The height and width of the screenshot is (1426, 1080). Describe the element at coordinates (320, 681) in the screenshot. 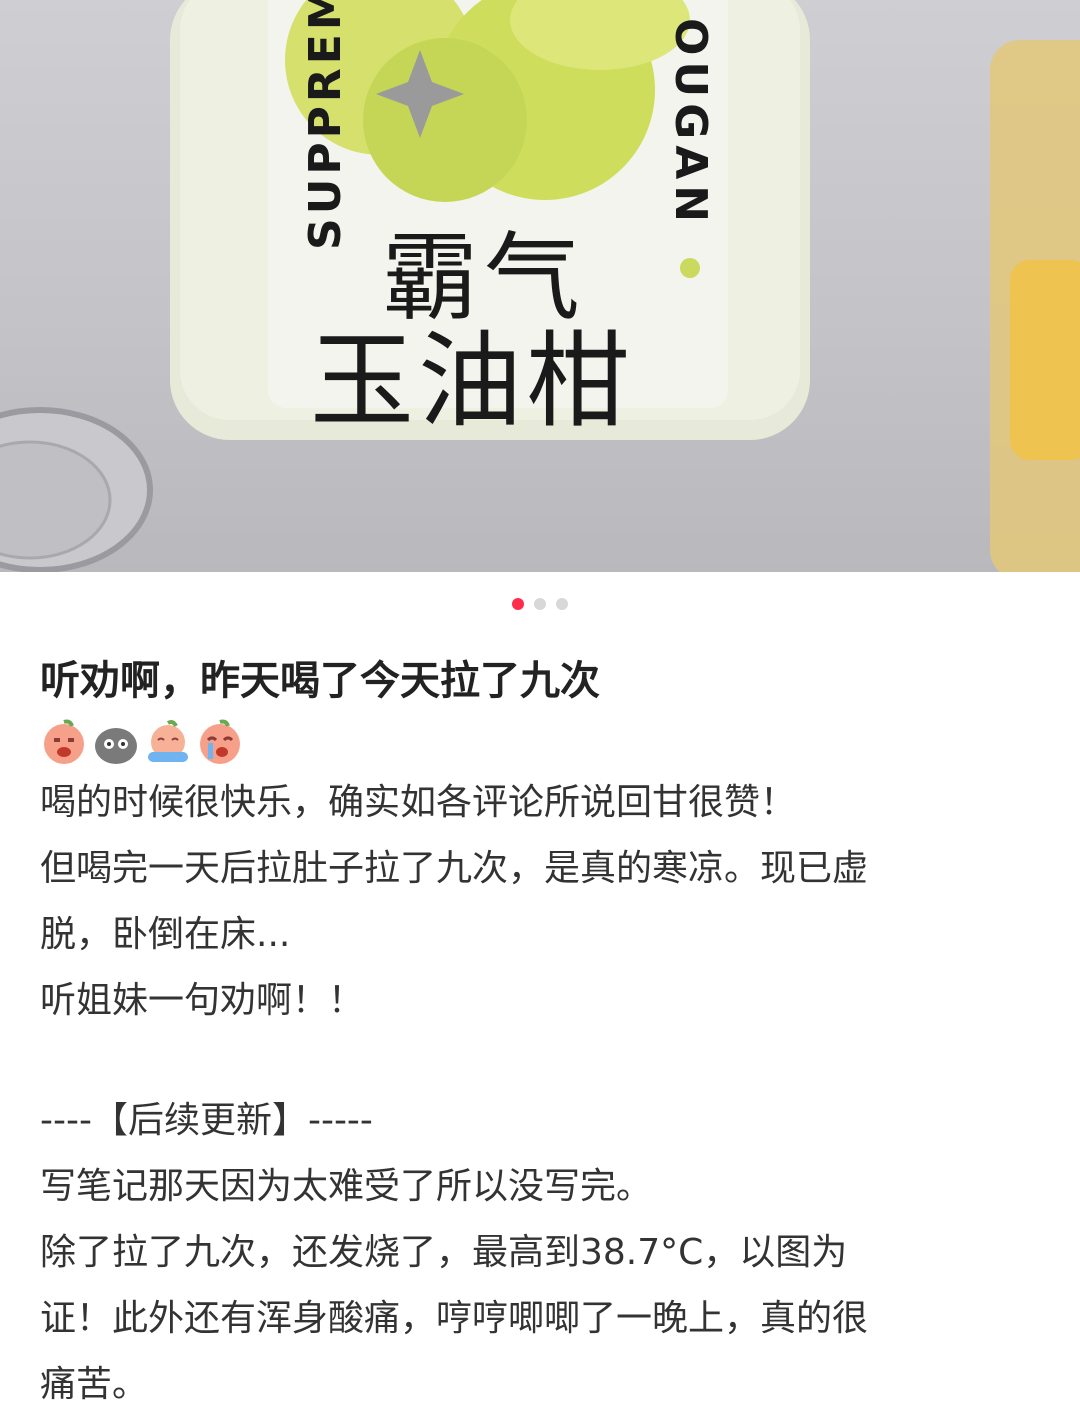

I see `post-title: 听劝啊，昨天喝了今天拉了九次` at that location.